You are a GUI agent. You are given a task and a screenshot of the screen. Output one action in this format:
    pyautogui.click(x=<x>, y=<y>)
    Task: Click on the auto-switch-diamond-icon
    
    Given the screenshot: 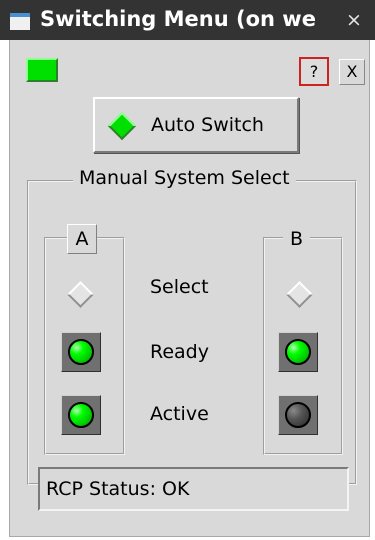 What is the action you would take?
    pyautogui.click(x=122, y=126)
    